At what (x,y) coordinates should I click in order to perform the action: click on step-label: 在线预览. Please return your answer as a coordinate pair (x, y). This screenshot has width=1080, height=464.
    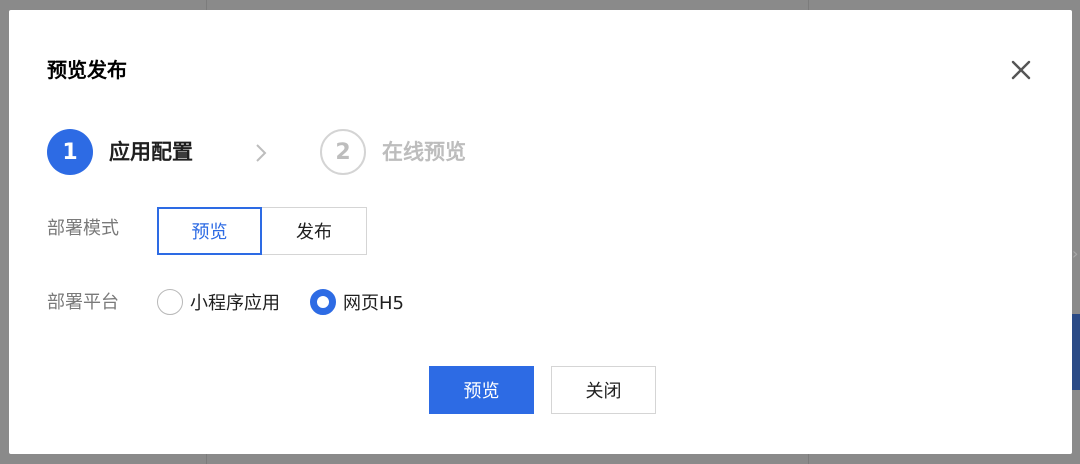
    Looking at the image, I should click on (424, 152).